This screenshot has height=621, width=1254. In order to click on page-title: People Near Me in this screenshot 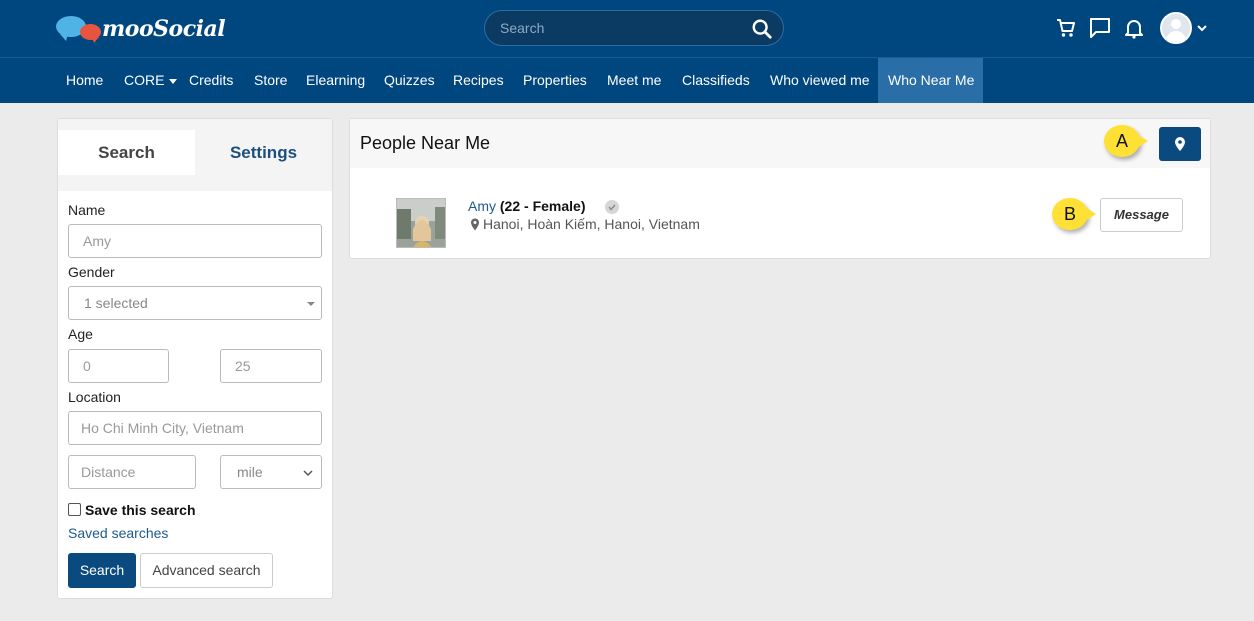, I will do `click(425, 143)`.